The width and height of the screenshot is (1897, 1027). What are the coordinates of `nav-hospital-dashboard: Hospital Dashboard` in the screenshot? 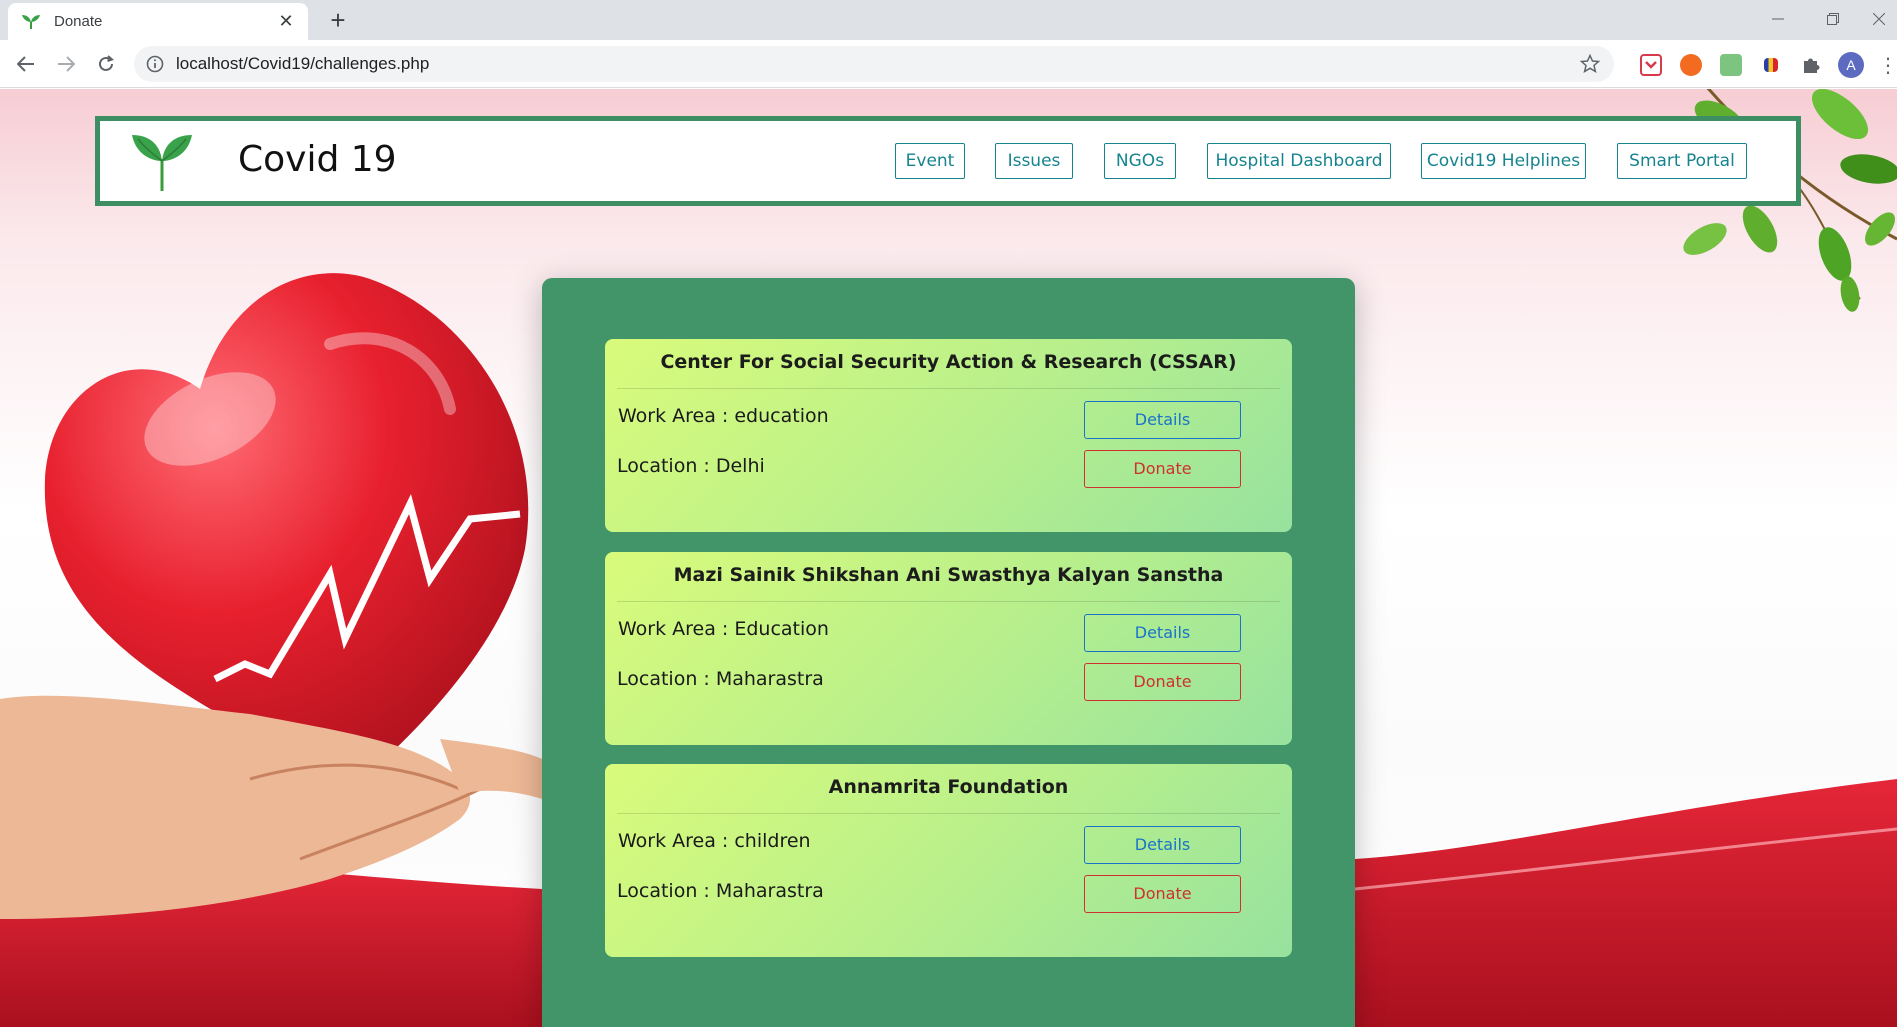 It's located at (1299, 161).